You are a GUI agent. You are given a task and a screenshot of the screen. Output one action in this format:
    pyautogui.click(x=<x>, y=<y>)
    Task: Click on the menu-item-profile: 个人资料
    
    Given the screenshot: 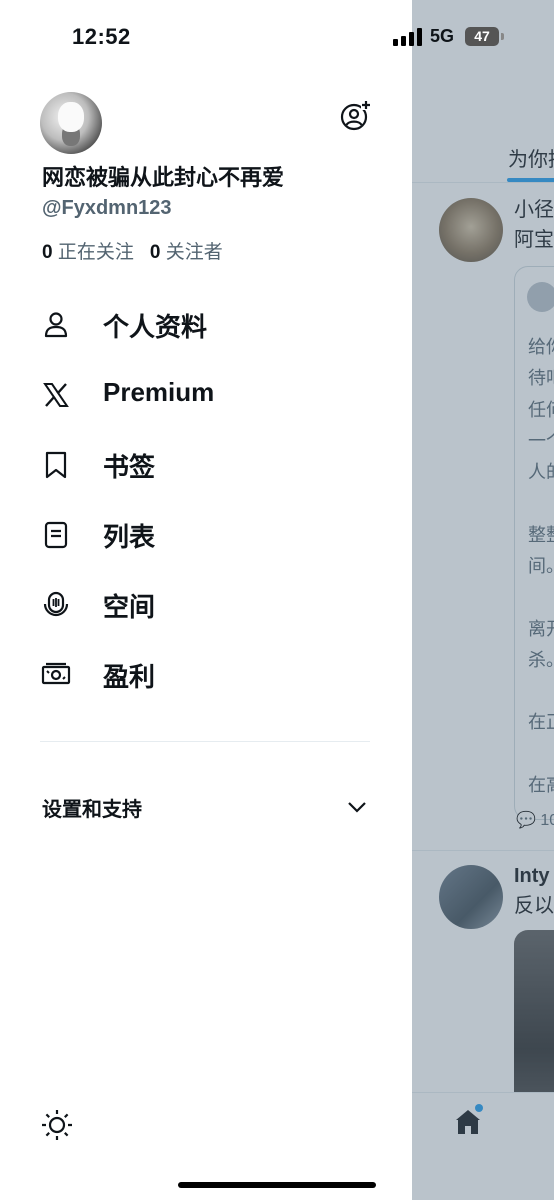 What is the action you would take?
    pyautogui.click(x=206, y=325)
    